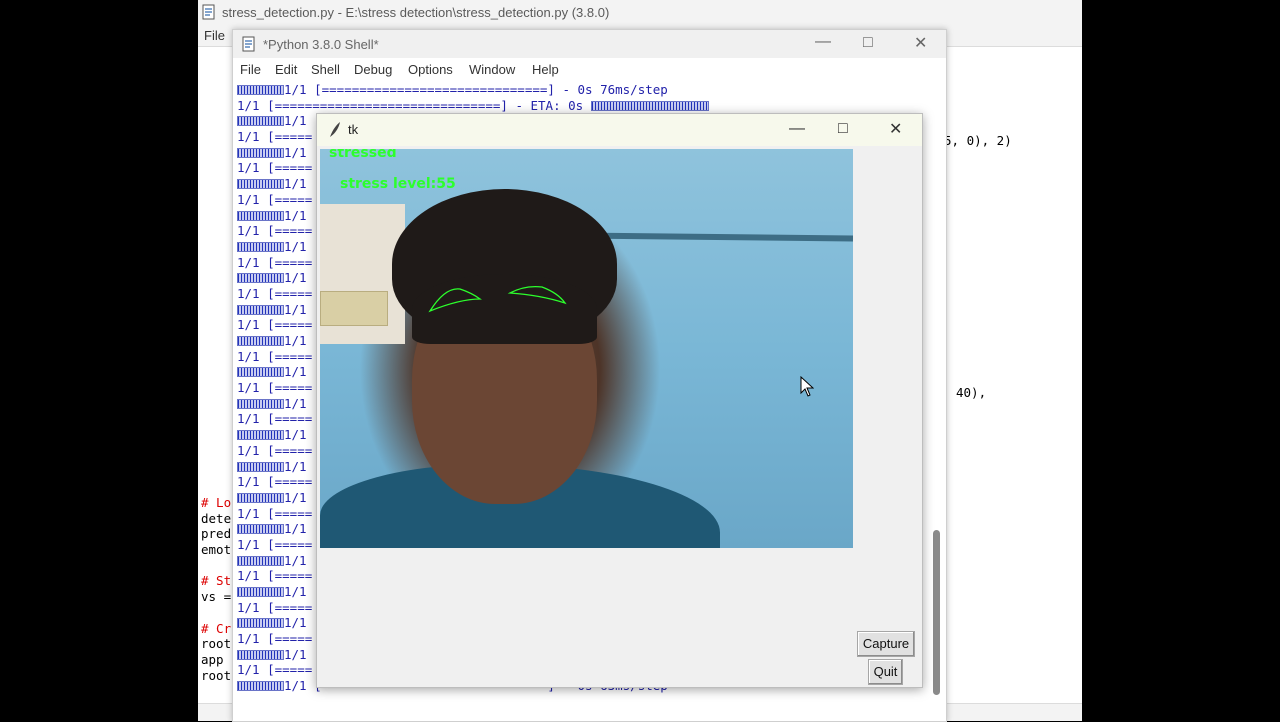 The width and height of the screenshot is (1280, 722). I want to click on editor-code-line: # Lo, so click(216, 502).